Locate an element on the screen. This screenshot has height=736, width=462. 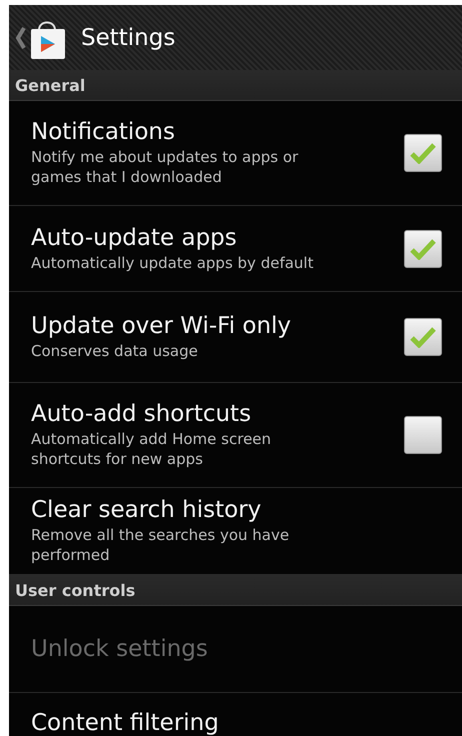
setting-title: Auto-update apps is located at coordinates (134, 237).